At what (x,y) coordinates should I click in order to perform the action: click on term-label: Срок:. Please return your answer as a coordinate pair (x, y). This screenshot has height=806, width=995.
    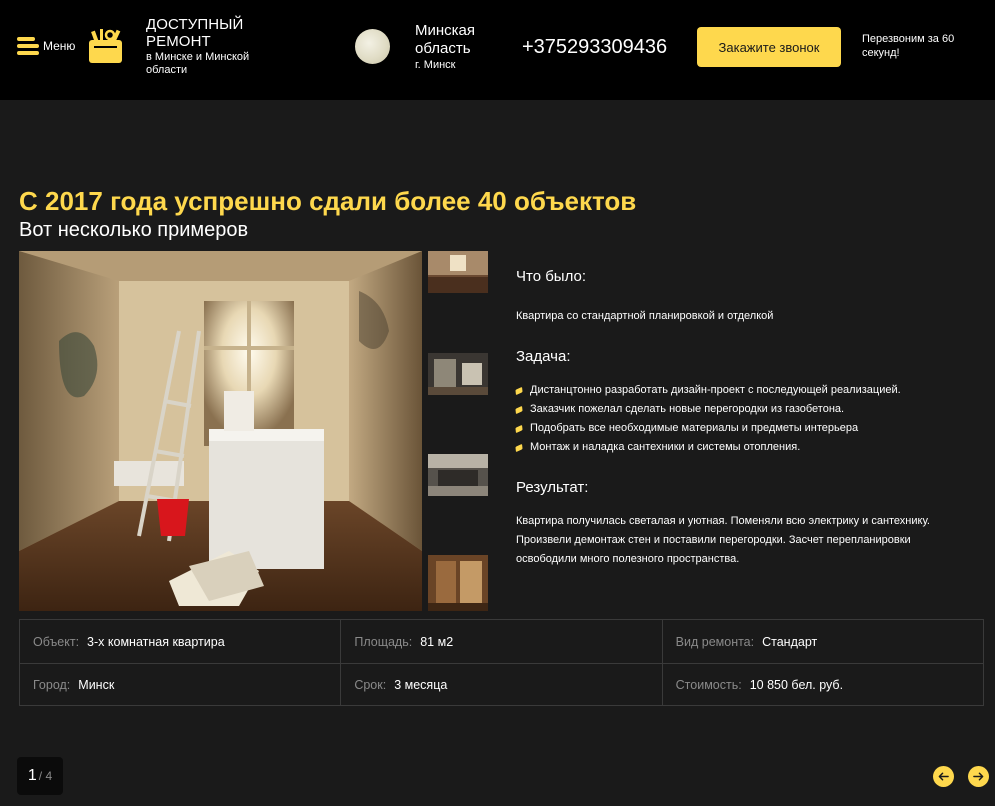
    Looking at the image, I should click on (370, 685).